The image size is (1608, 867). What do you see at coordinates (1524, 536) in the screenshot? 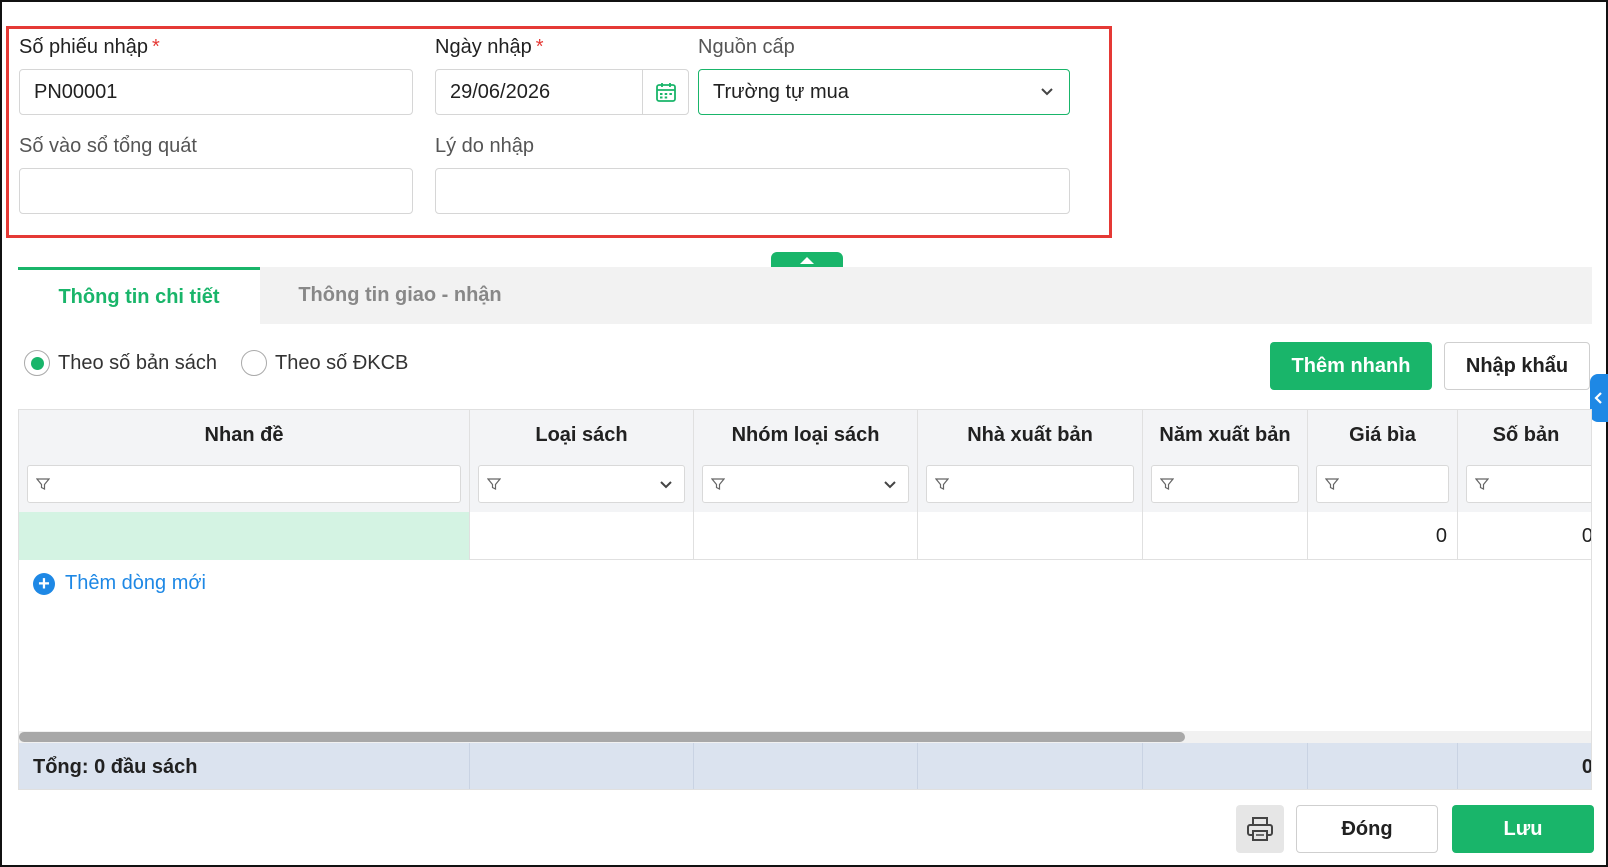
I see `cell-so-ban: 0` at bounding box center [1524, 536].